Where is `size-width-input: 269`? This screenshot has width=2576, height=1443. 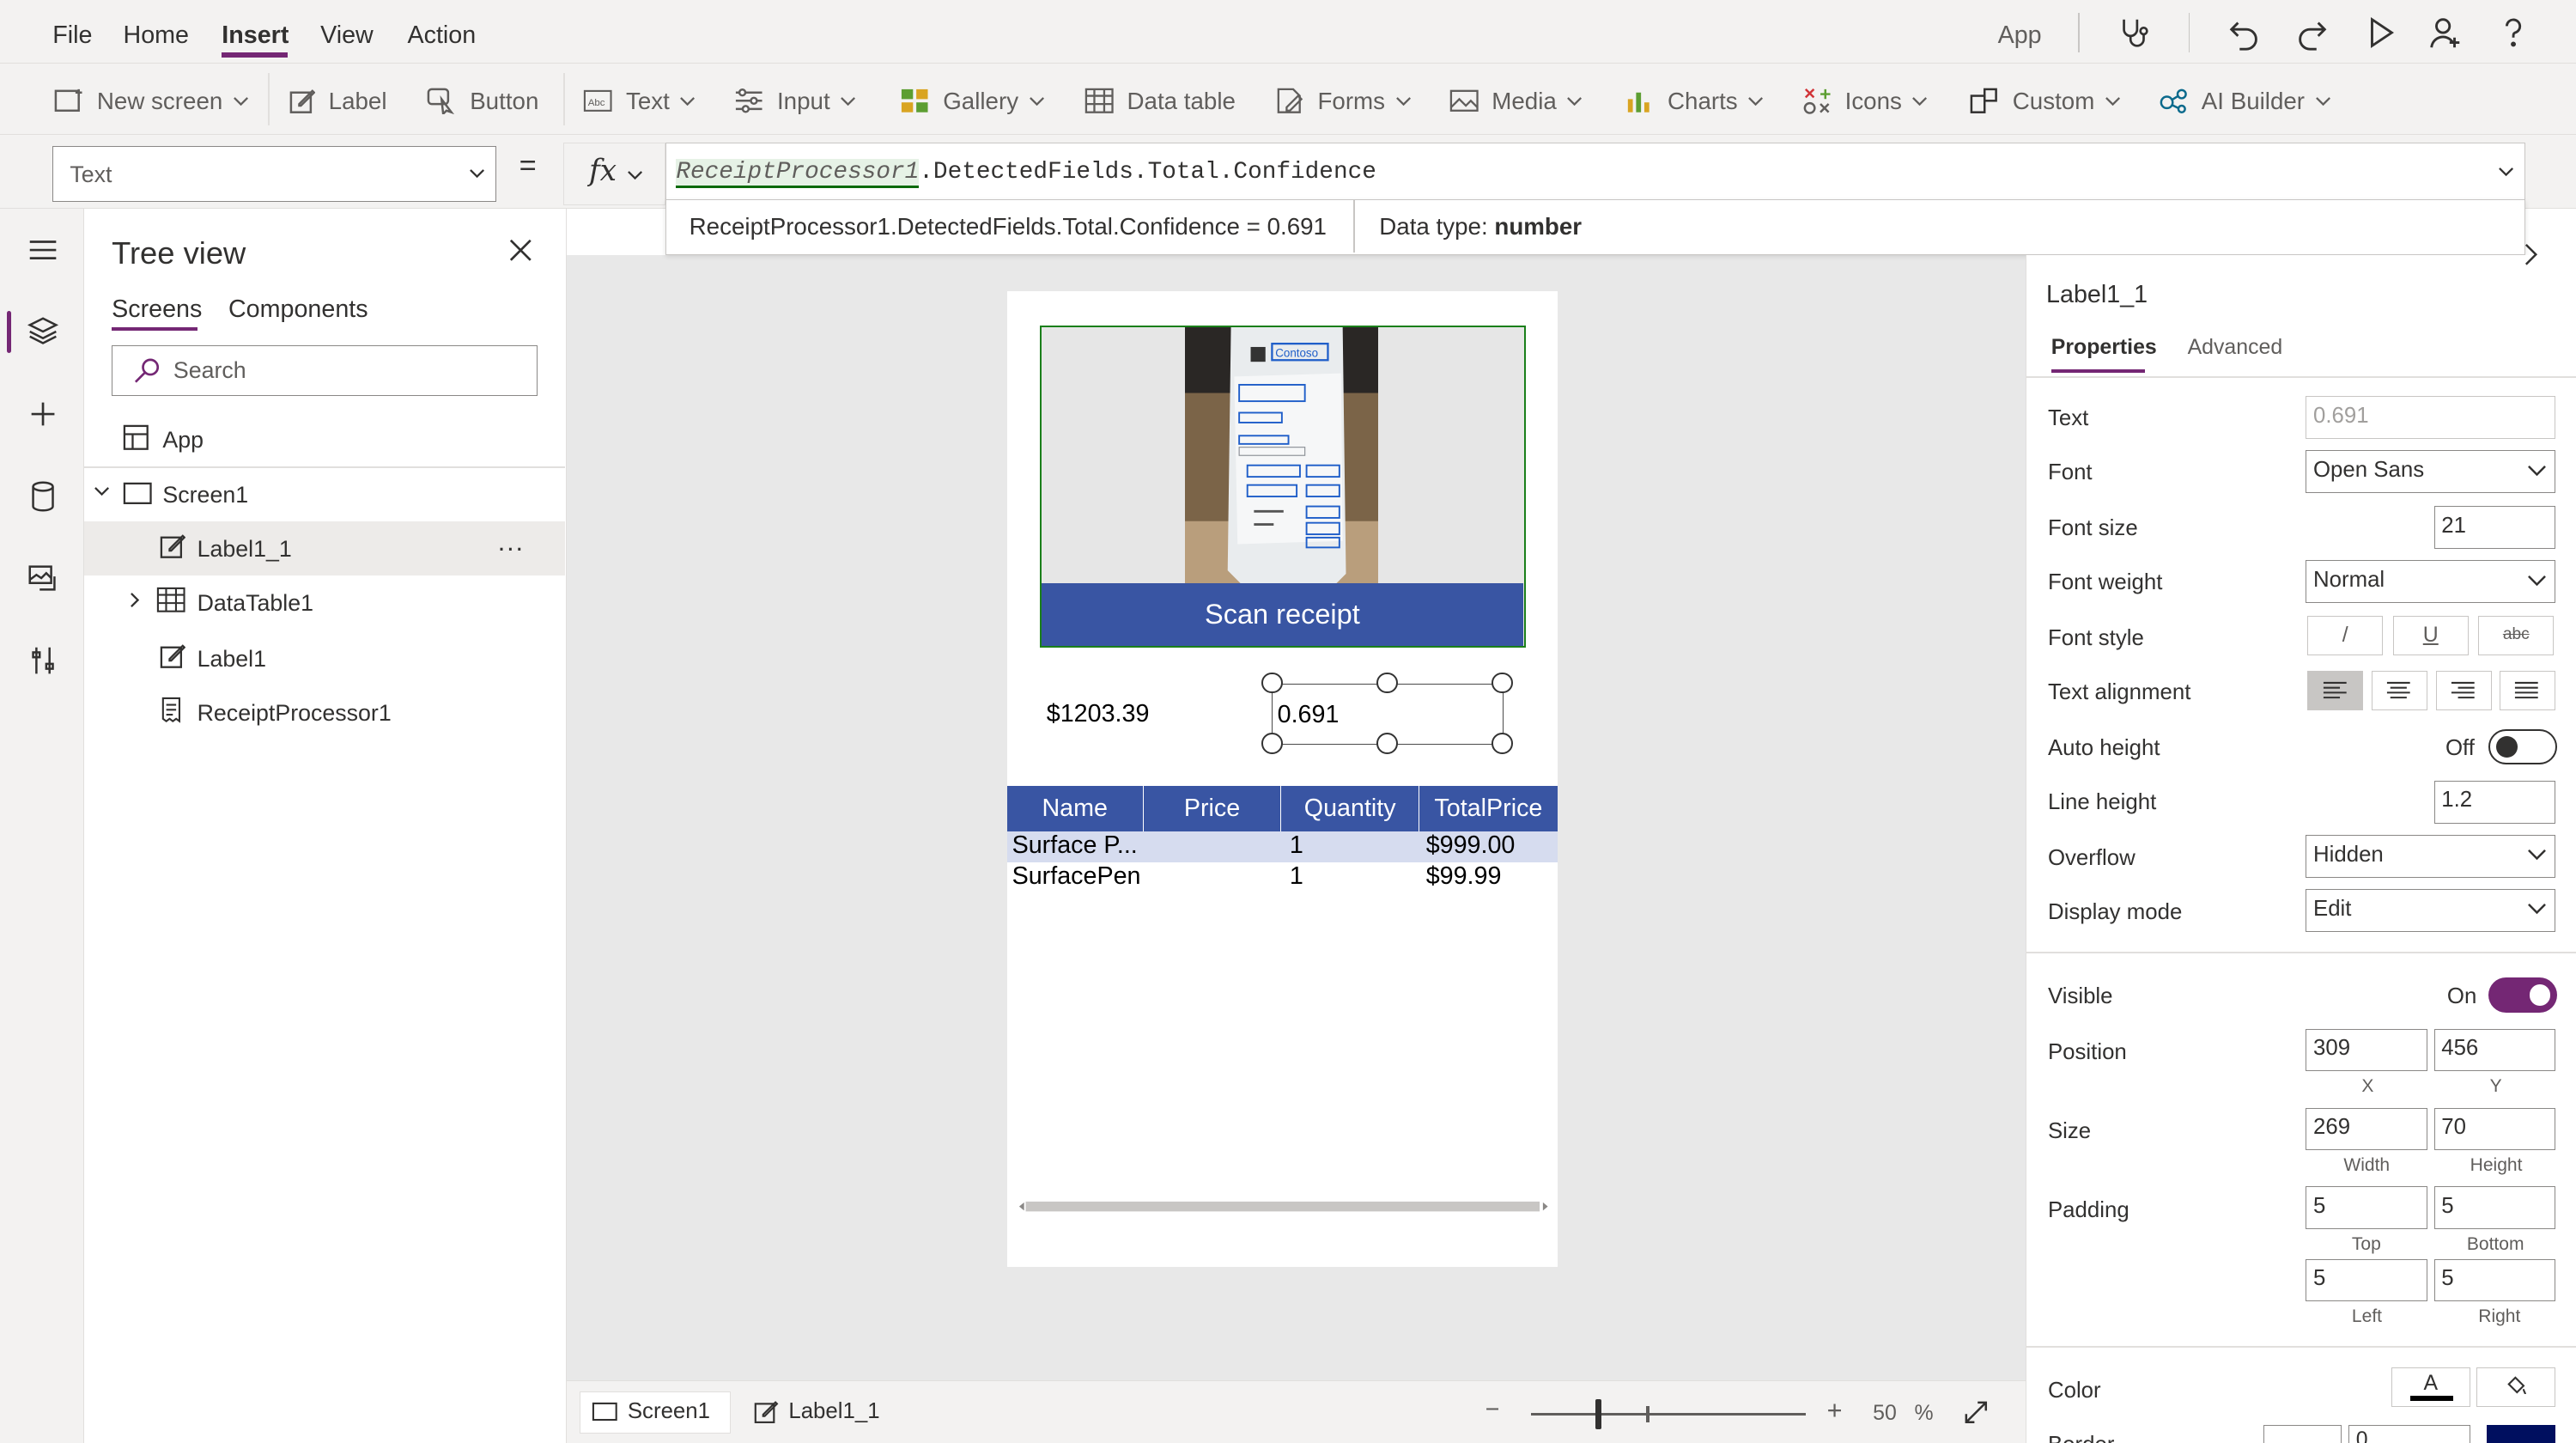
size-width-input: 269 is located at coordinates (2367, 1129).